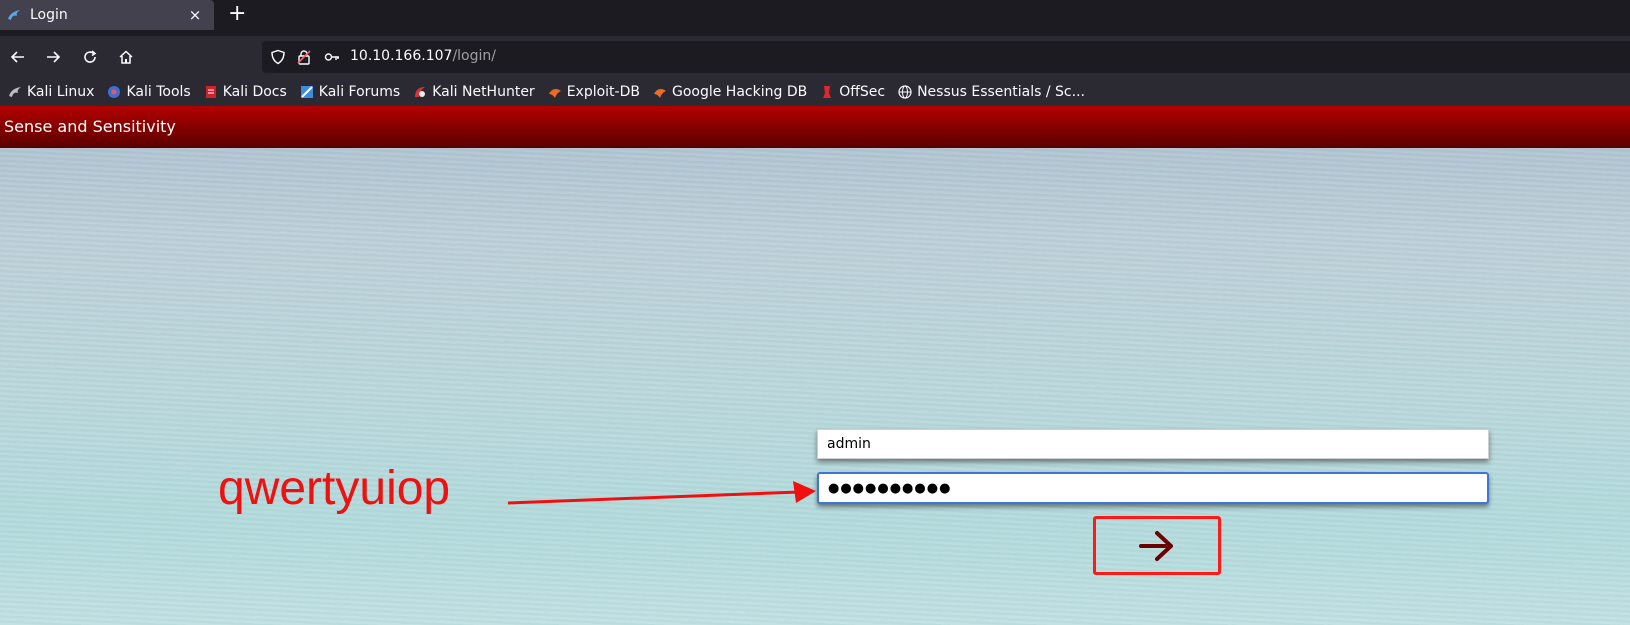 This screenshot has height=625, width=1630. What do you see at coordinates (946, 57) in the screenshot?
I see `address-bar: 10.10.166.107/login/` at bounding box center [946, 57].